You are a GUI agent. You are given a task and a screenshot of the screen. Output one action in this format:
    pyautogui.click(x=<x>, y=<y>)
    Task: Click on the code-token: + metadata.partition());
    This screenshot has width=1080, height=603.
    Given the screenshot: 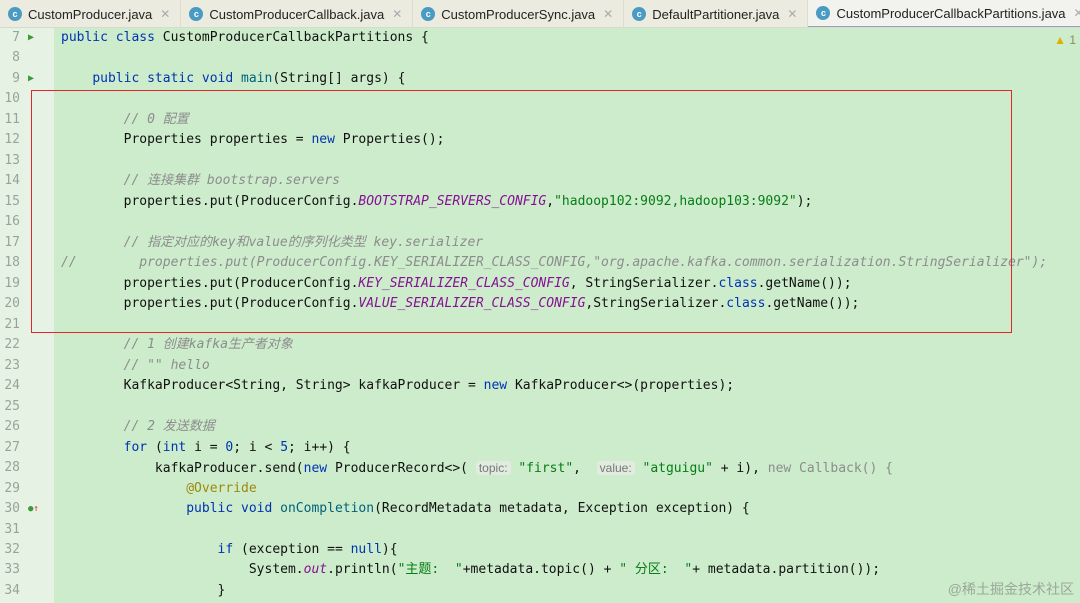 What is the action you would take?
    pyautogui.click(x=786, y=570)
    